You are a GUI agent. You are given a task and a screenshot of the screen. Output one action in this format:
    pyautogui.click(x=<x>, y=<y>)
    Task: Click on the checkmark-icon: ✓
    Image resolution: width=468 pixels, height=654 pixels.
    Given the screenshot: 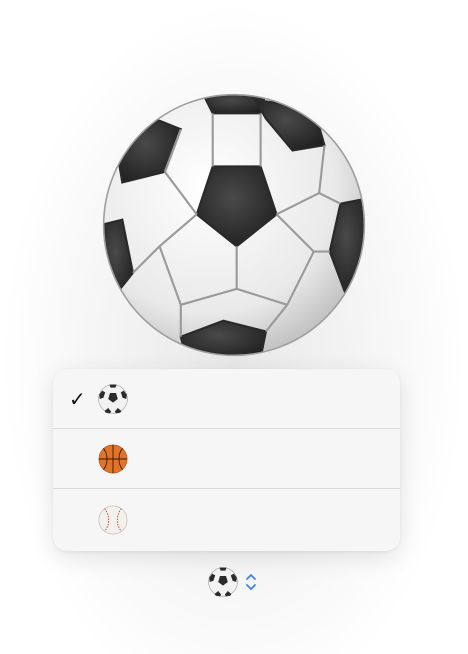 What is the action you would take?
    pyautogui.click(x=77, y=398)
    